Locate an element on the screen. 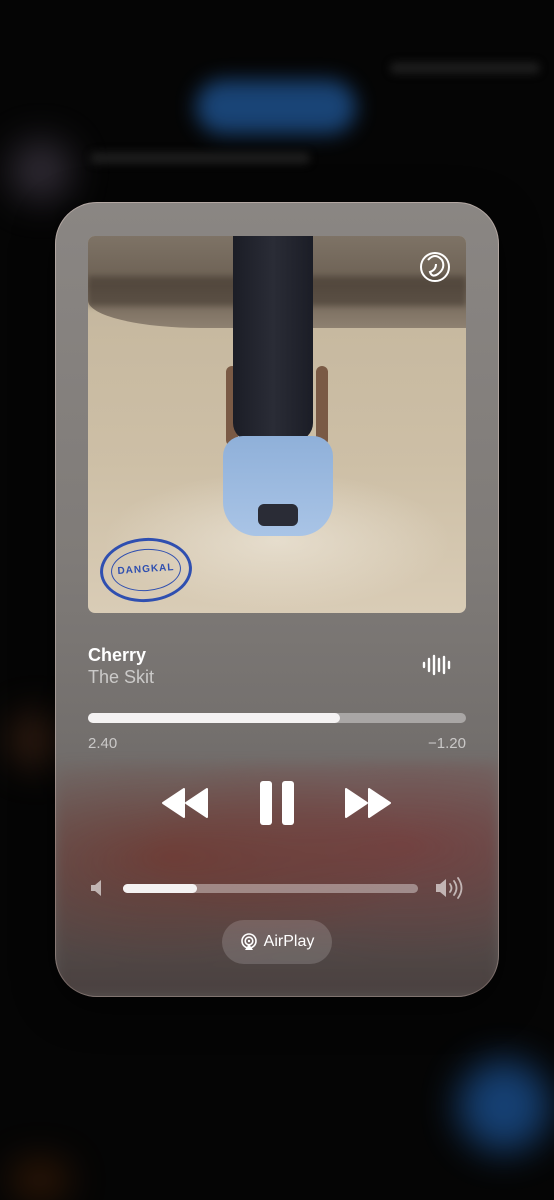 Image resolution: width=554 pixels, height=1200 pixels. remaining-time: −1.20 is located at coordinates (447, 743).